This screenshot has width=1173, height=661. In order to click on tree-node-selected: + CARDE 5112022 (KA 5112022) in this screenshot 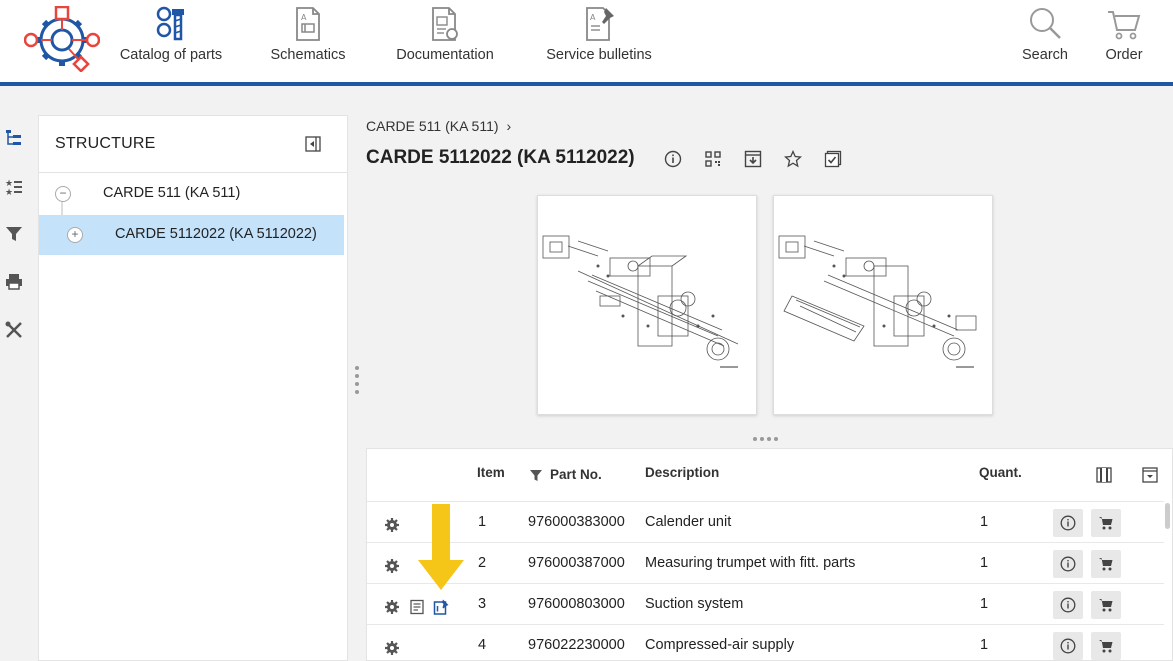, I will do `click(191, 235)`.